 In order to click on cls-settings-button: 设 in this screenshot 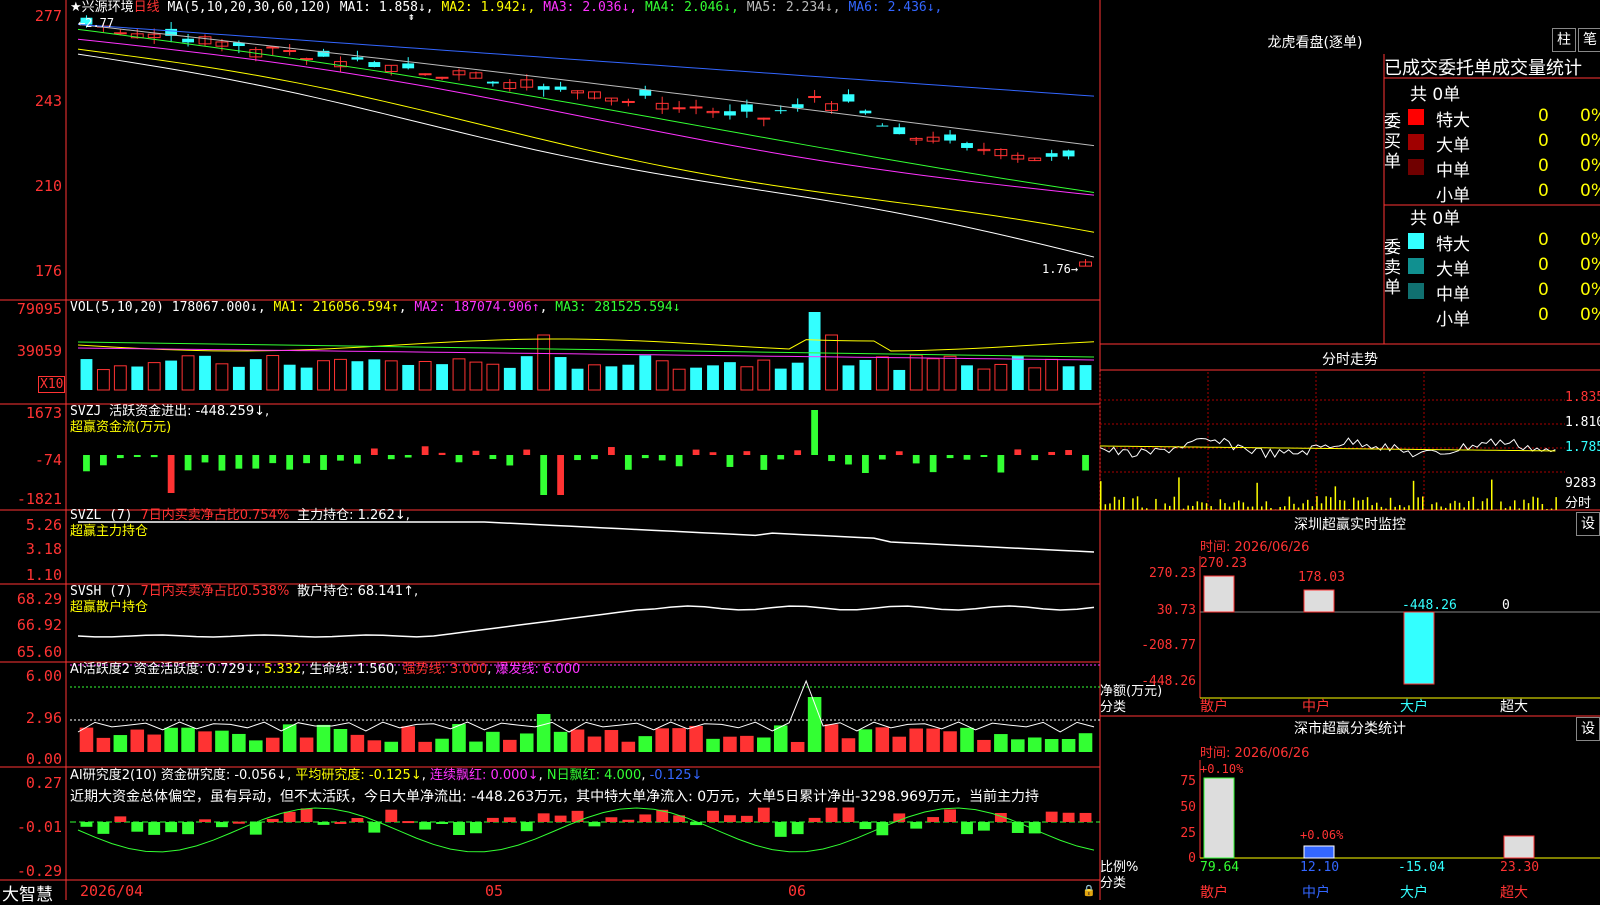, I will do `click(1588, 729)`.